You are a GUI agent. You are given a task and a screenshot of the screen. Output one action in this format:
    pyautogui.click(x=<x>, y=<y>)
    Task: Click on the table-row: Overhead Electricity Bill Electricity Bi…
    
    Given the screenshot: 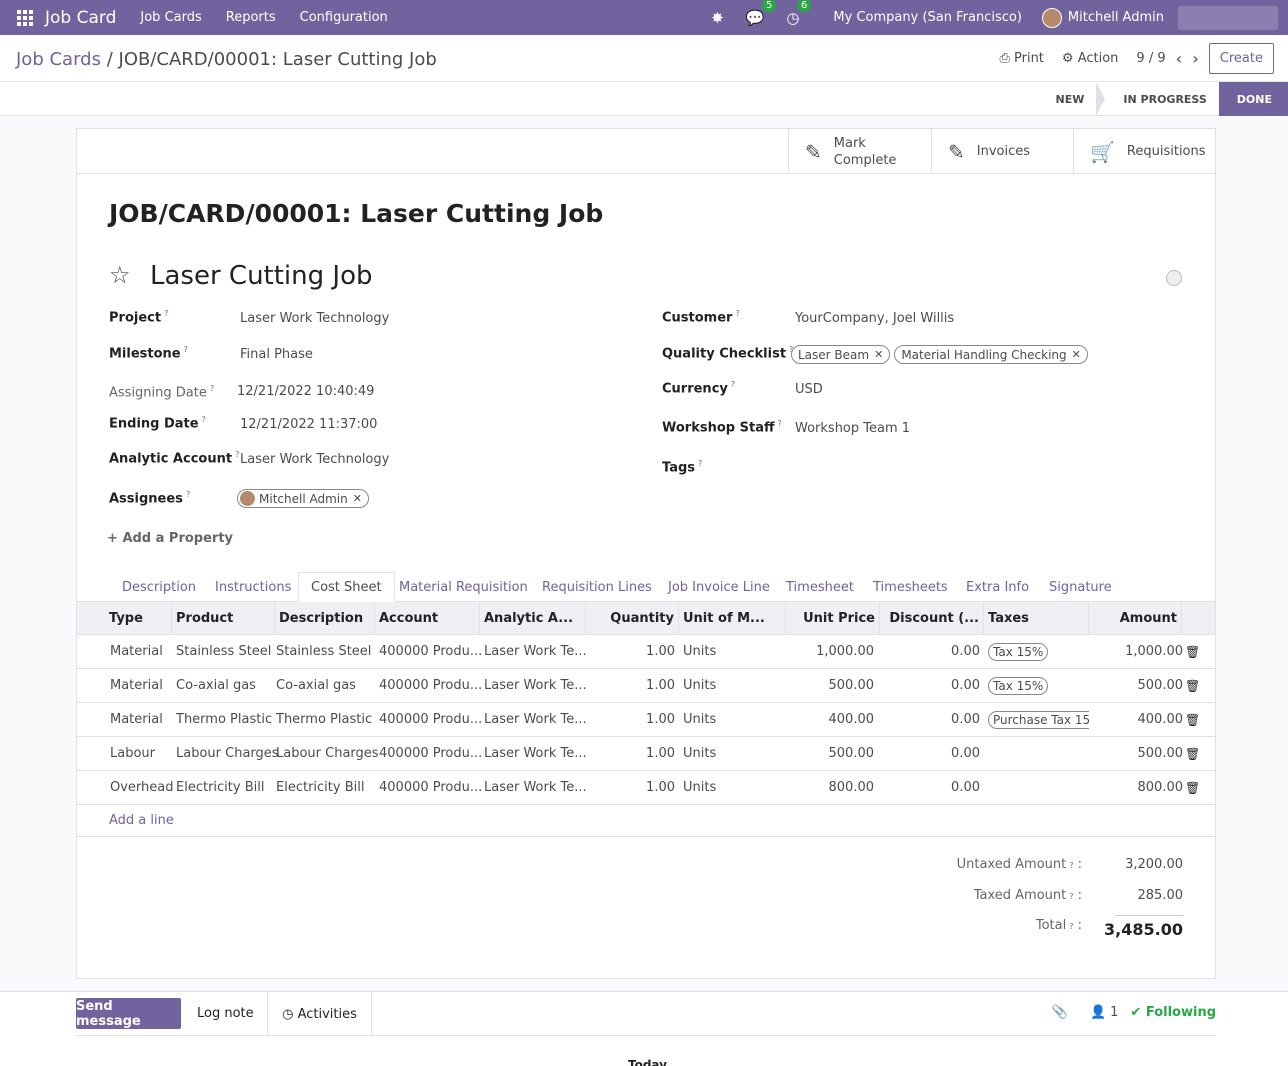 What is the action you would take?
    pyautogui.click(x=646, y=788)
    